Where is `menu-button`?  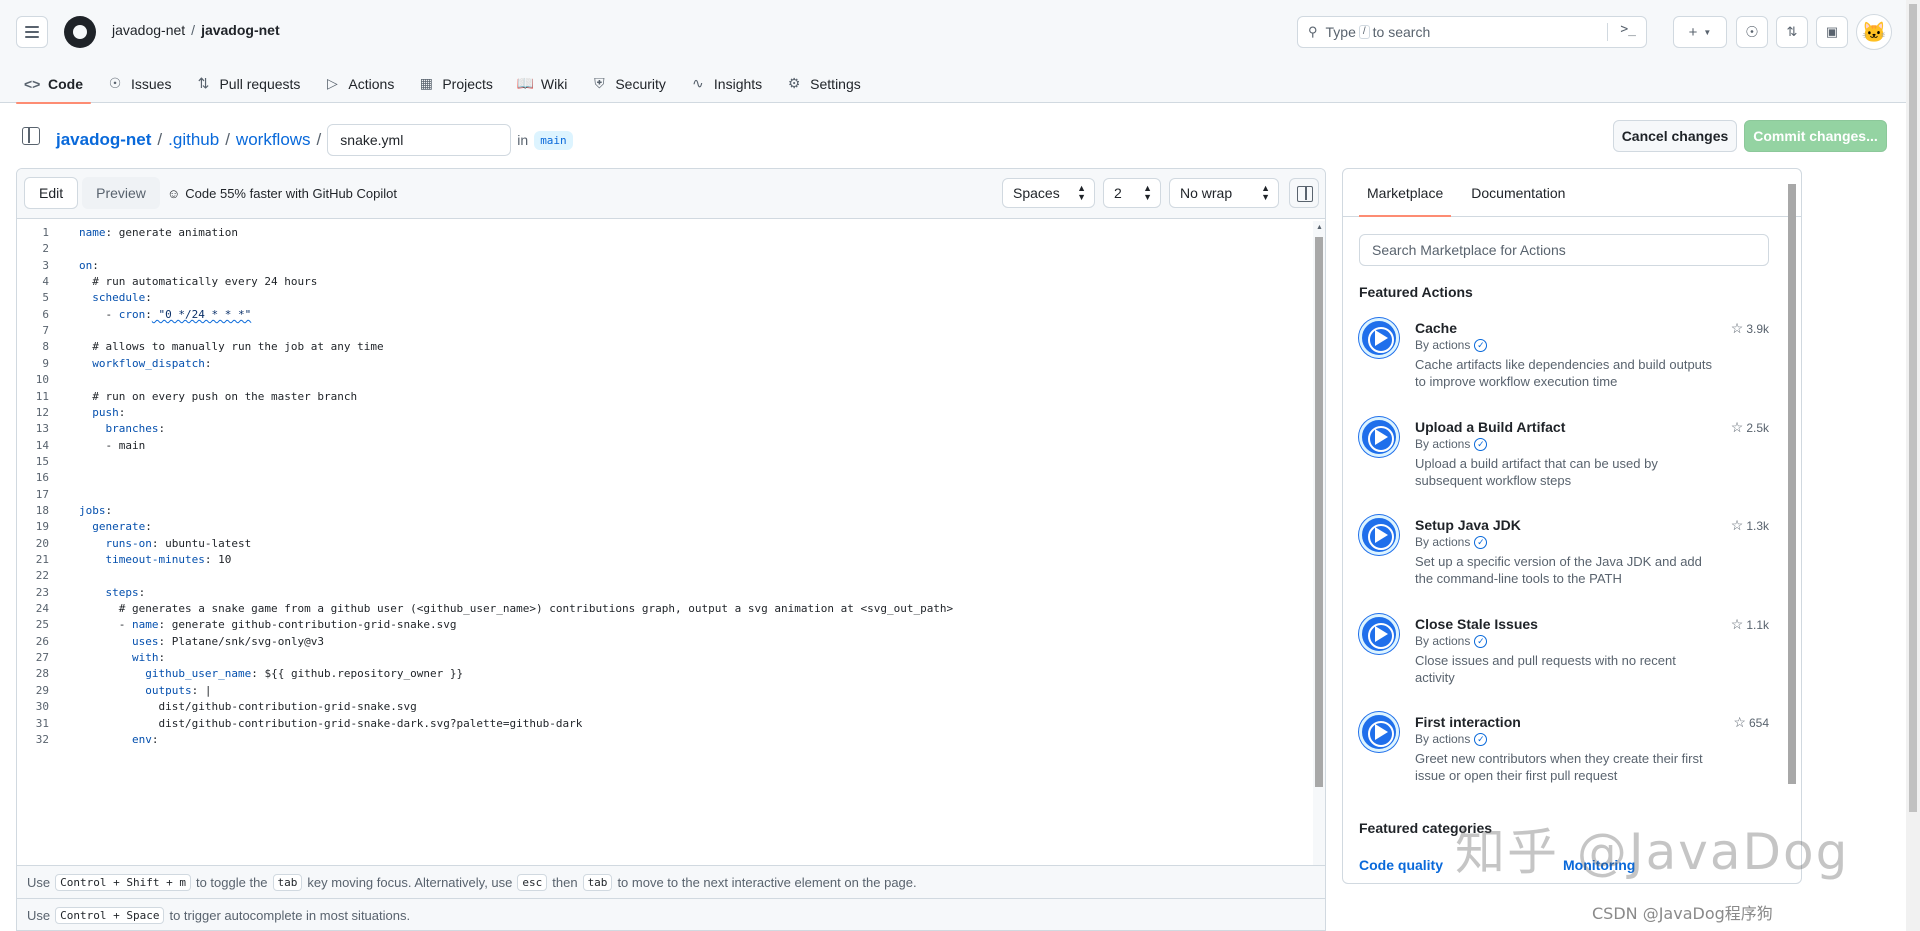
menu-button is located at coordinates (32, 32).